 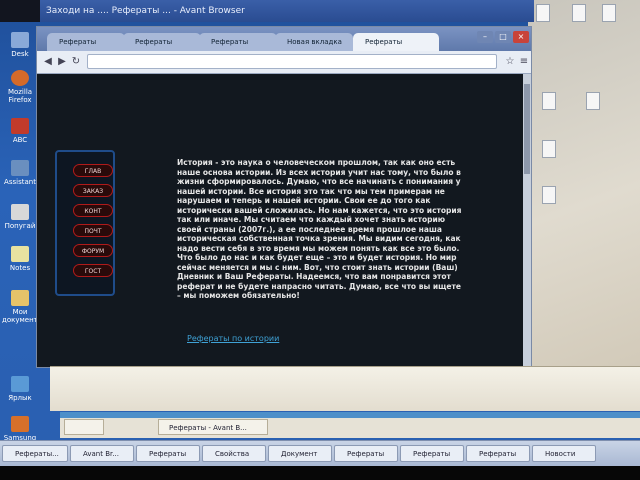 I want to click on kies-icon, so click(x=20, y=424).